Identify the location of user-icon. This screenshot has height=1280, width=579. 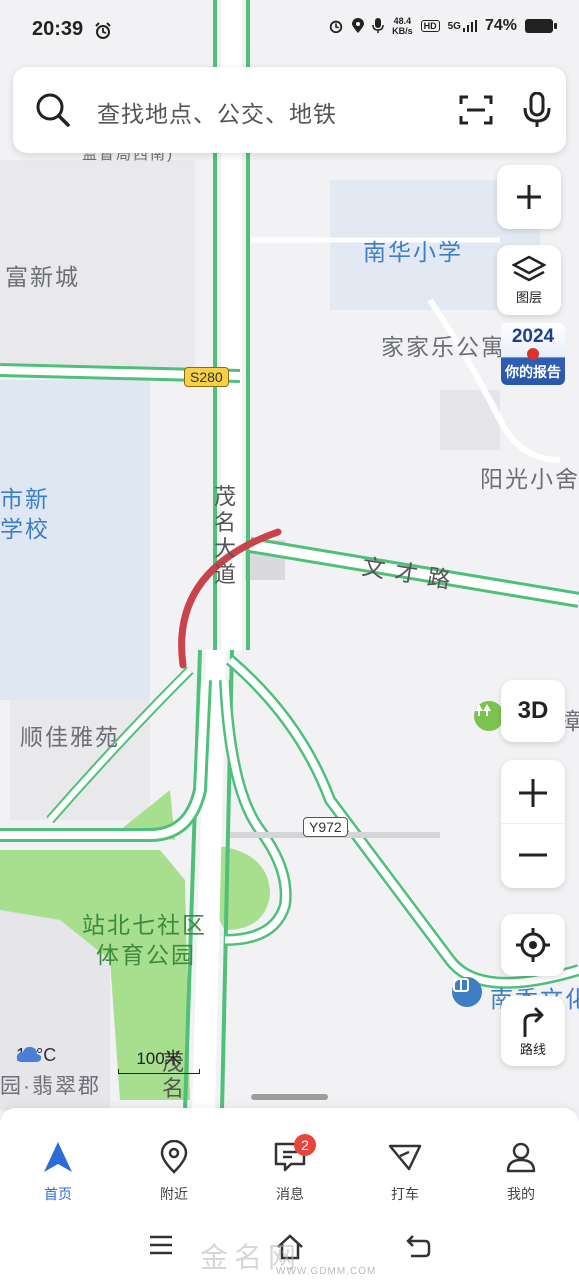
(521, 1157).